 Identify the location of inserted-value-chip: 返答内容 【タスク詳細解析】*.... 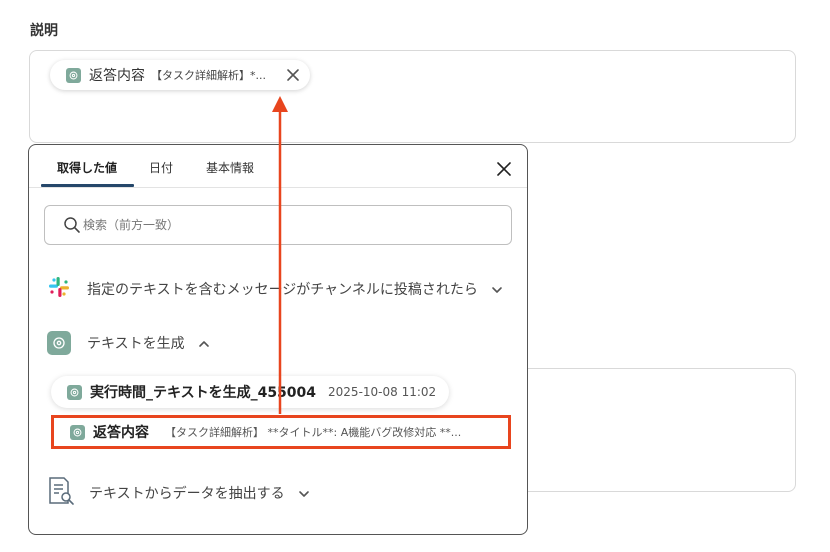
(180, 75).